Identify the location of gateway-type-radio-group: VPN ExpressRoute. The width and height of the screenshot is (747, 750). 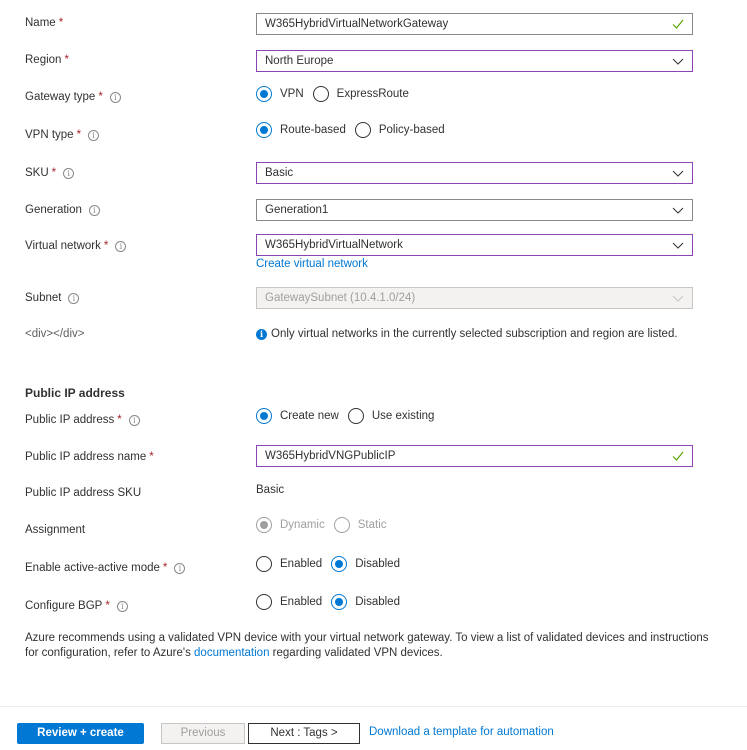
(337, 94).